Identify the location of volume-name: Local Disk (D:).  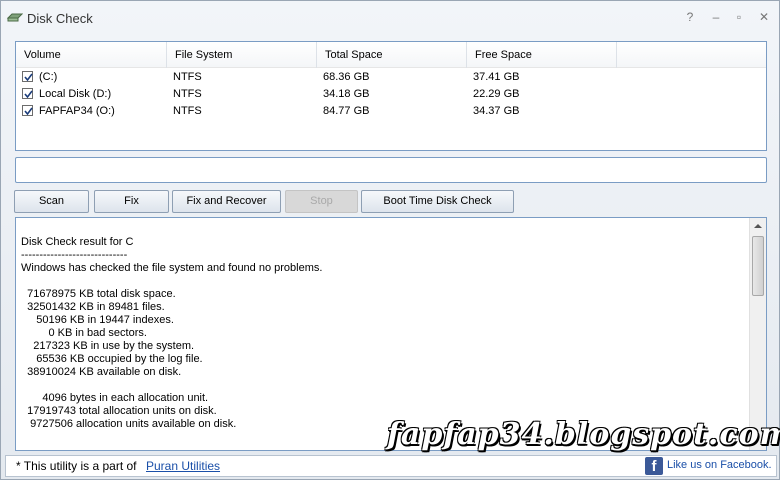
(75, 93).